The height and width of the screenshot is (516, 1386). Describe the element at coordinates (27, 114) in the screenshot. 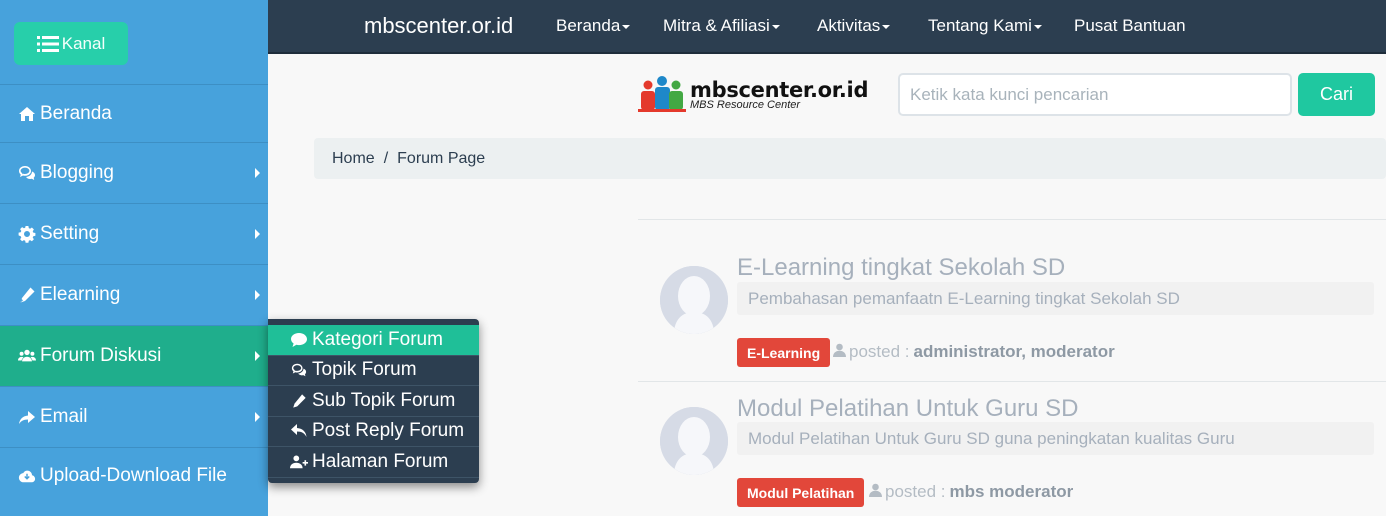

I see `home-icon` at that location.